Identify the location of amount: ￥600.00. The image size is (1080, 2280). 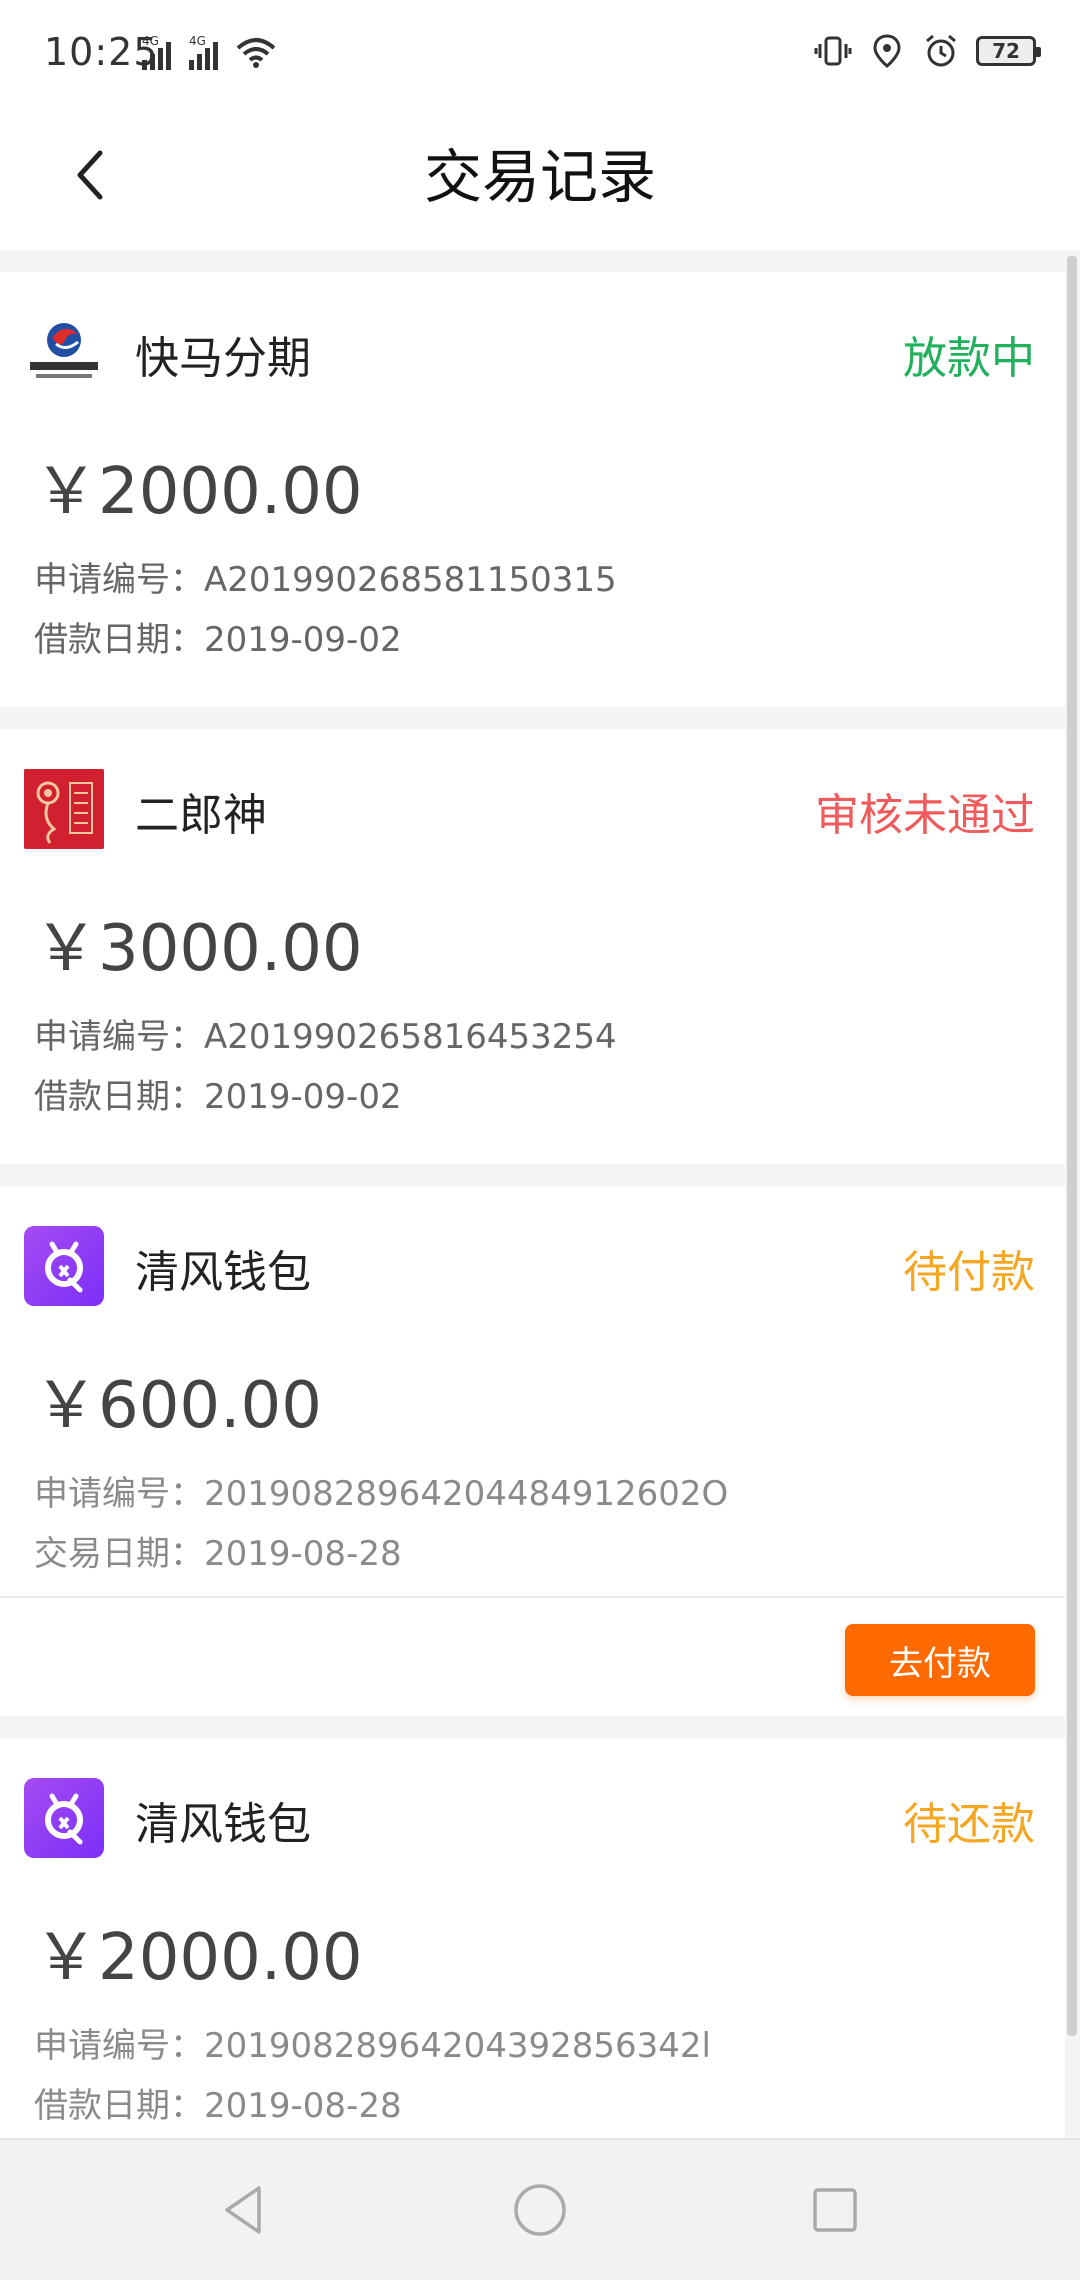
(178, 1406).